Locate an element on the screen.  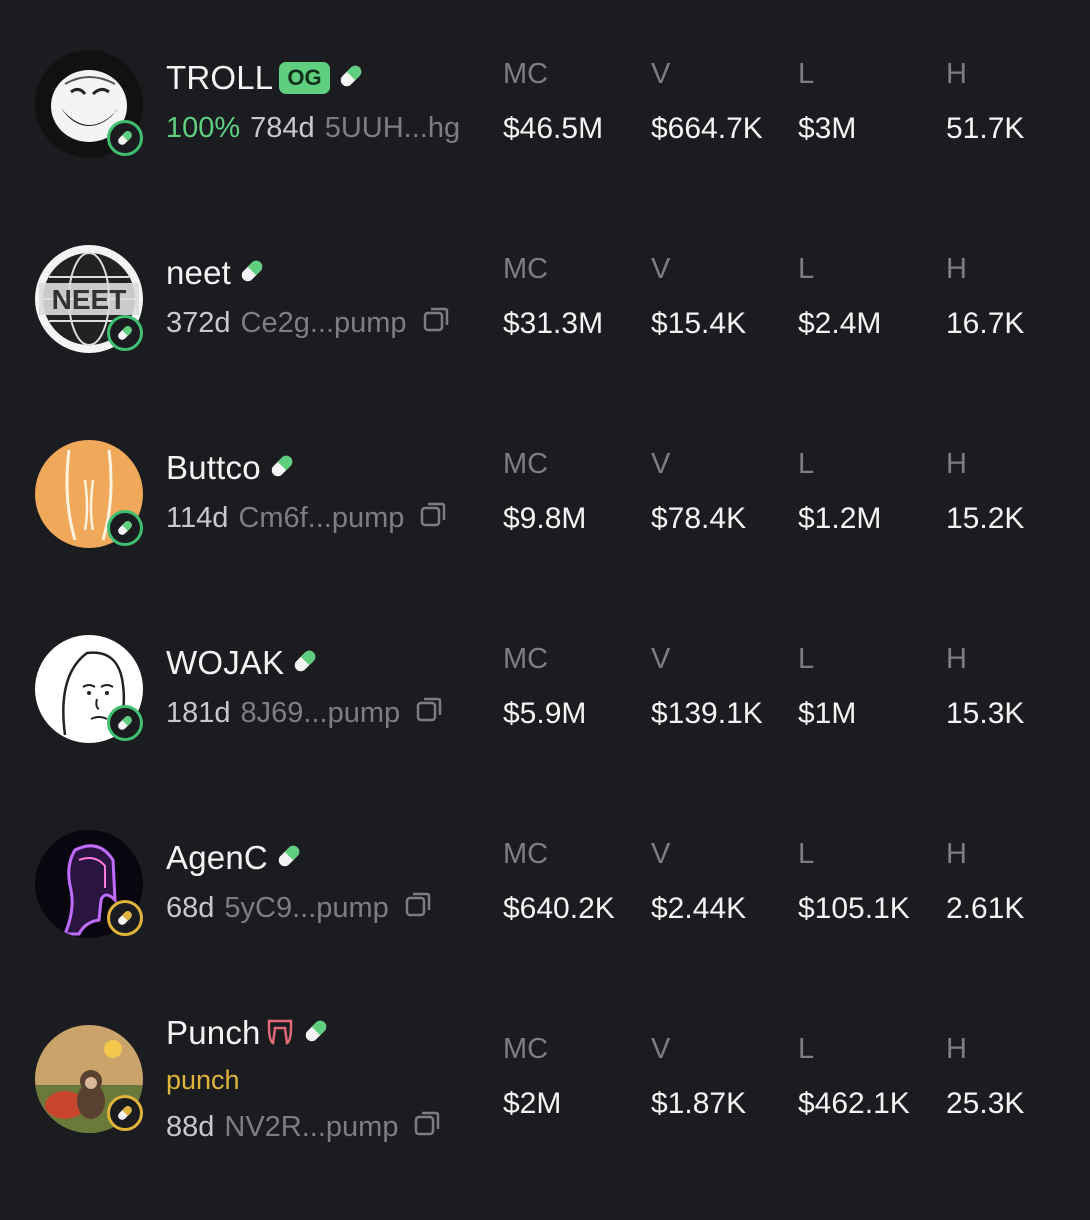
l-value: $1.2M is located at coordinates (840, 518).